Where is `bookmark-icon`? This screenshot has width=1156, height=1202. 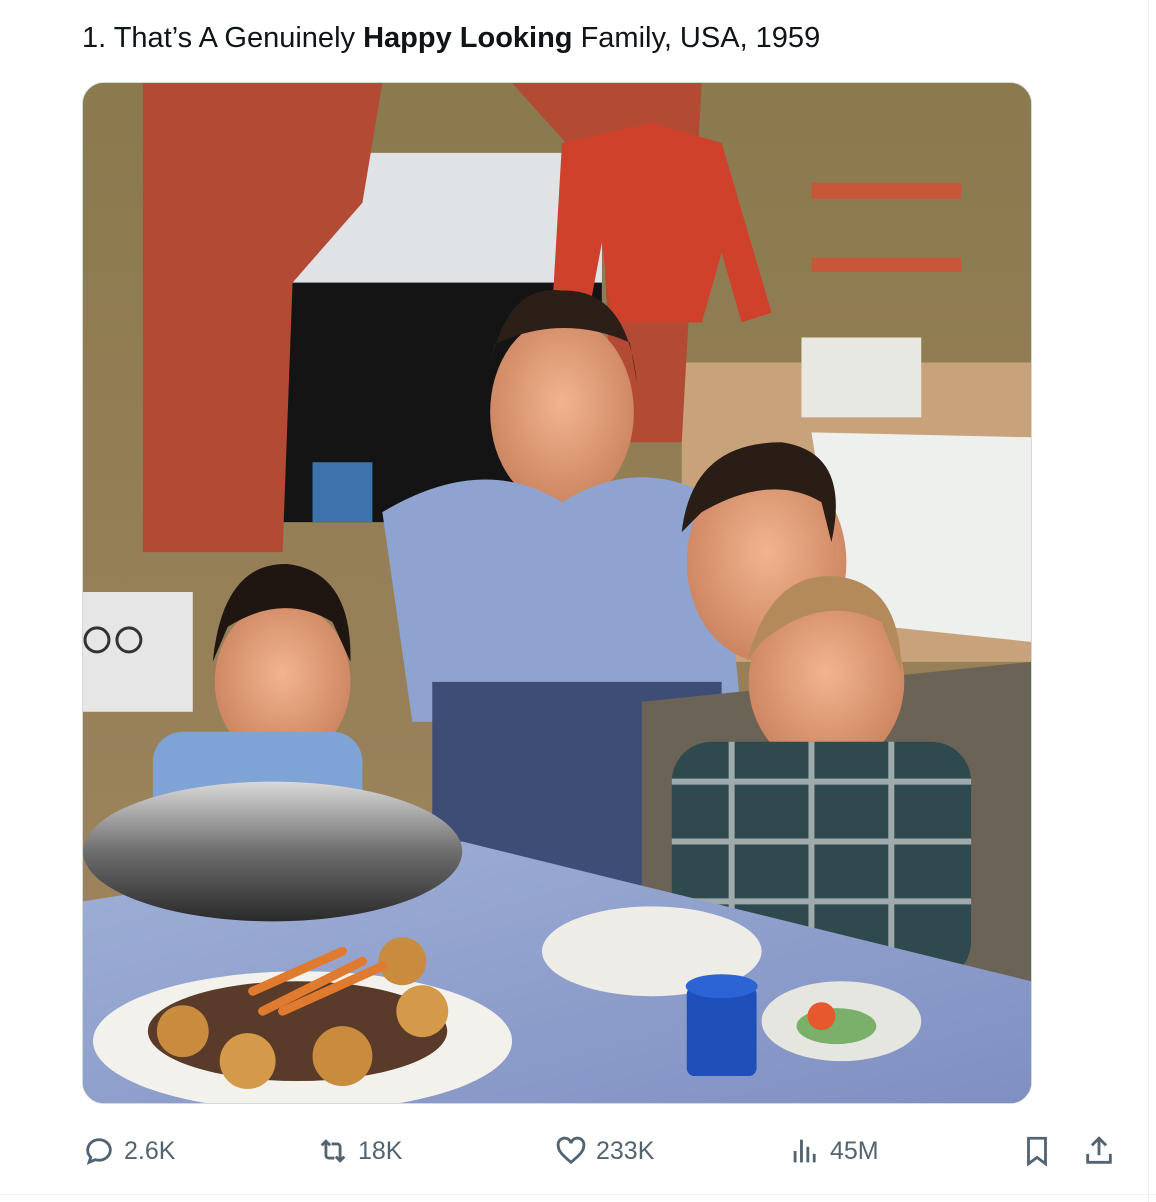
bookmark-icon is located at coordinates (1037, 1151).